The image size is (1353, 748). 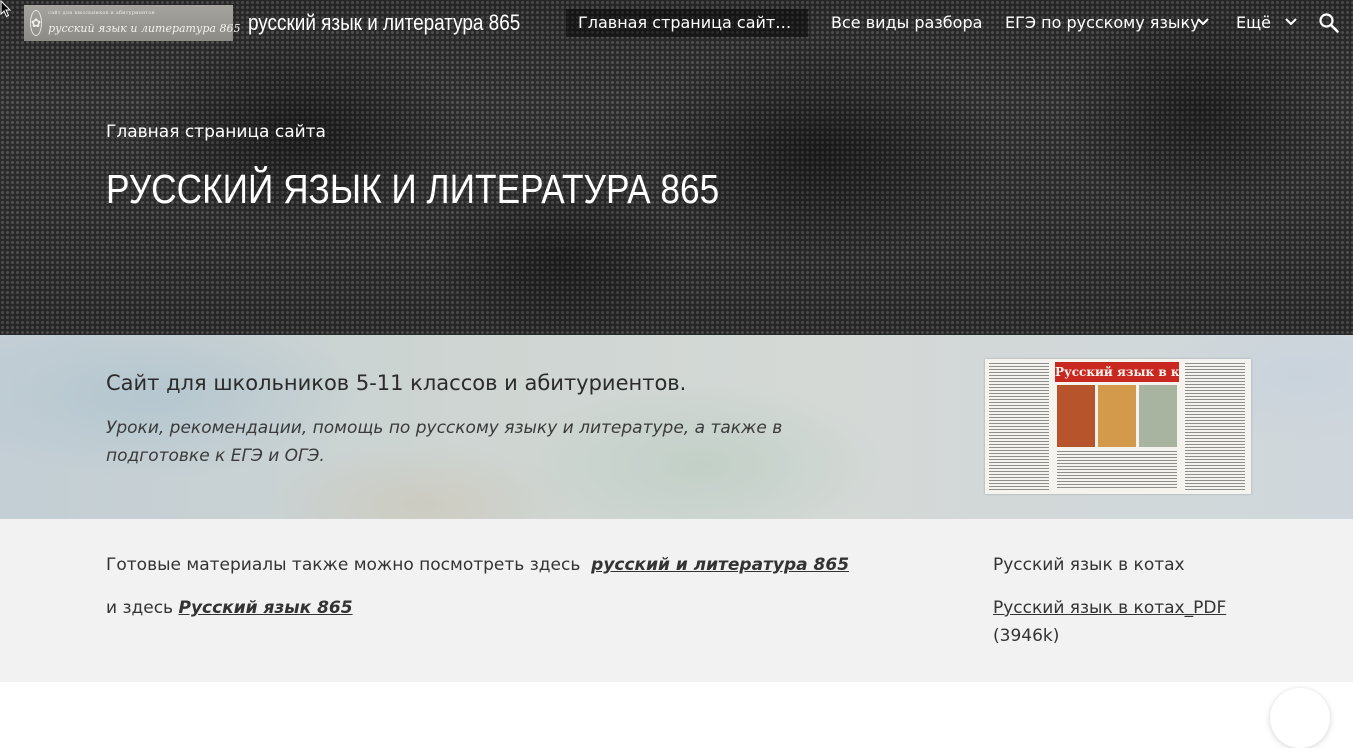 I want to click on scroll-to-top-button, so click(x=1300, y=718).